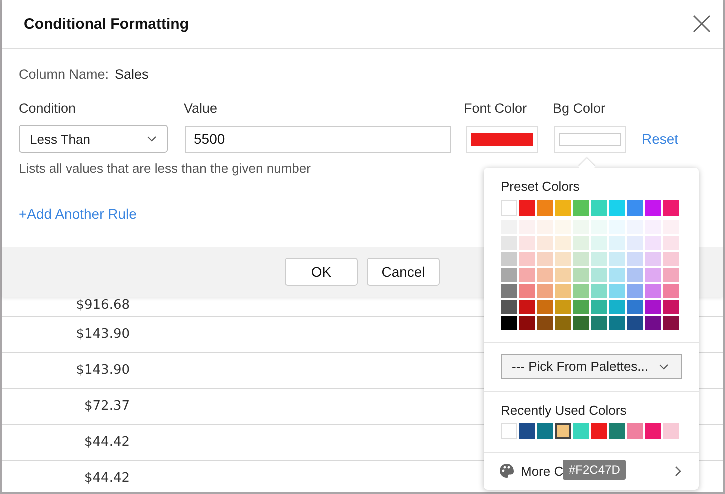 This screenshot has height=494, width=725. I want to click on more-colors-link: More C, so click(542, 471).